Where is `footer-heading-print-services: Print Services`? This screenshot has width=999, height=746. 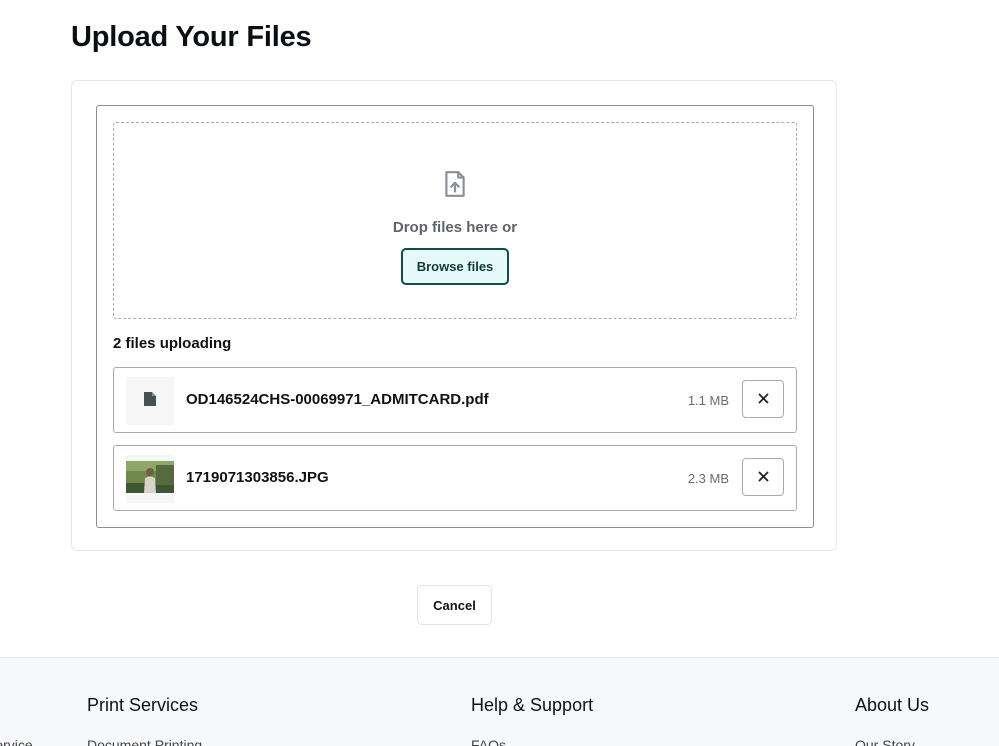 footer-heading-print-services: Print Services is located at coordinates (143, 705).